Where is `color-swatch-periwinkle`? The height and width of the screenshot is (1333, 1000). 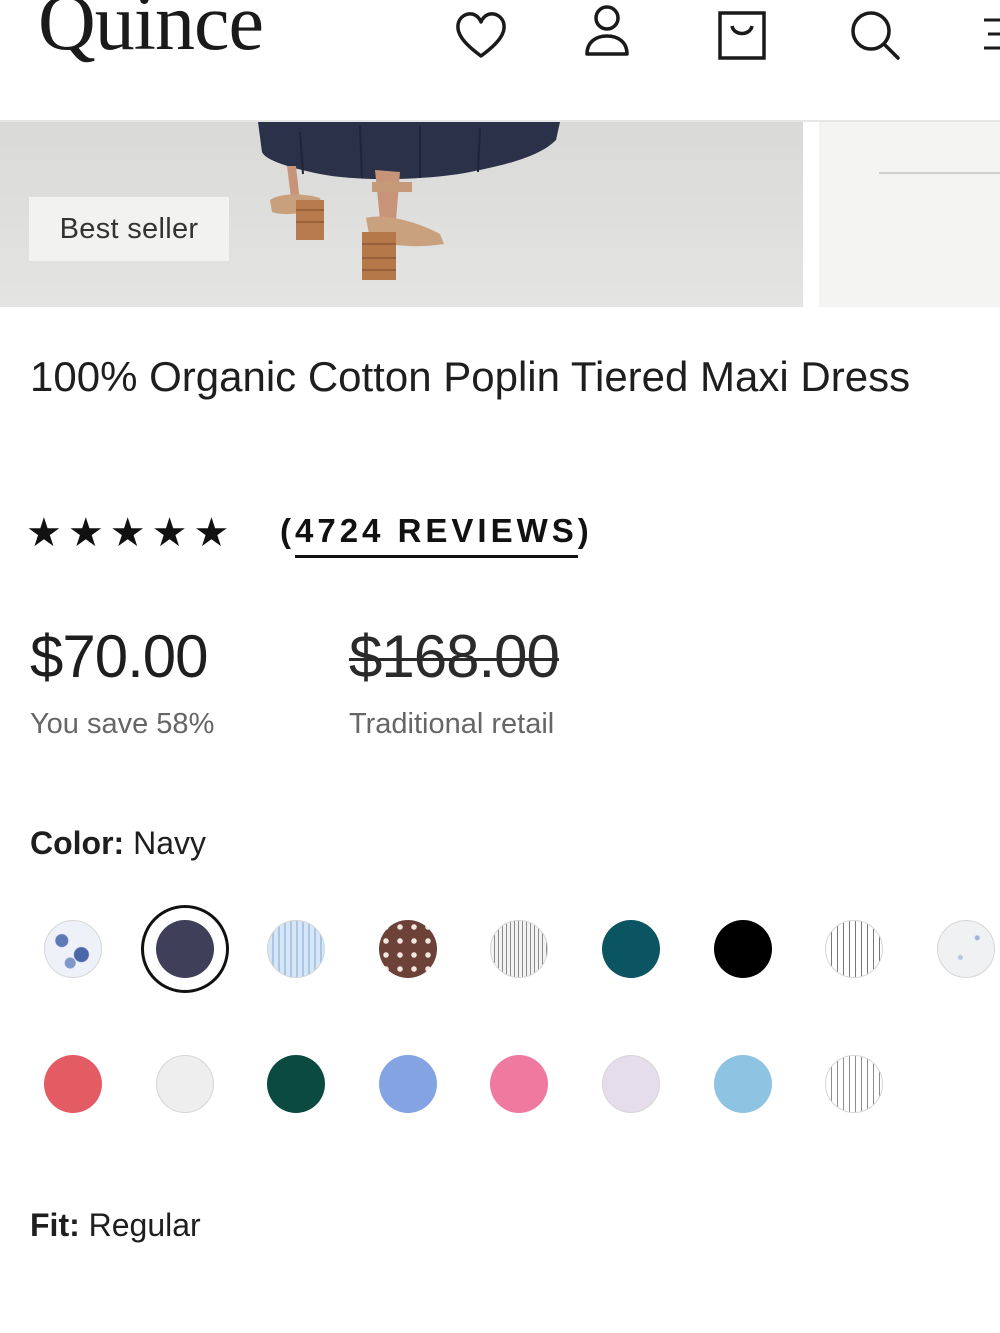
color-swatch-periwinkle is located at coordinates (407, 1084).